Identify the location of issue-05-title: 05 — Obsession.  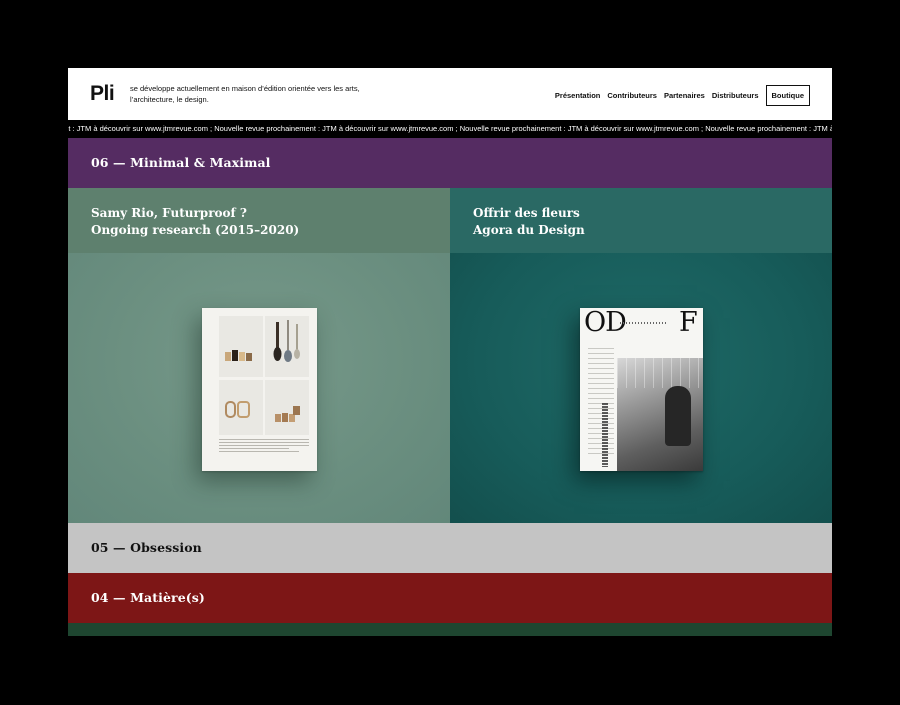
(146, 547).